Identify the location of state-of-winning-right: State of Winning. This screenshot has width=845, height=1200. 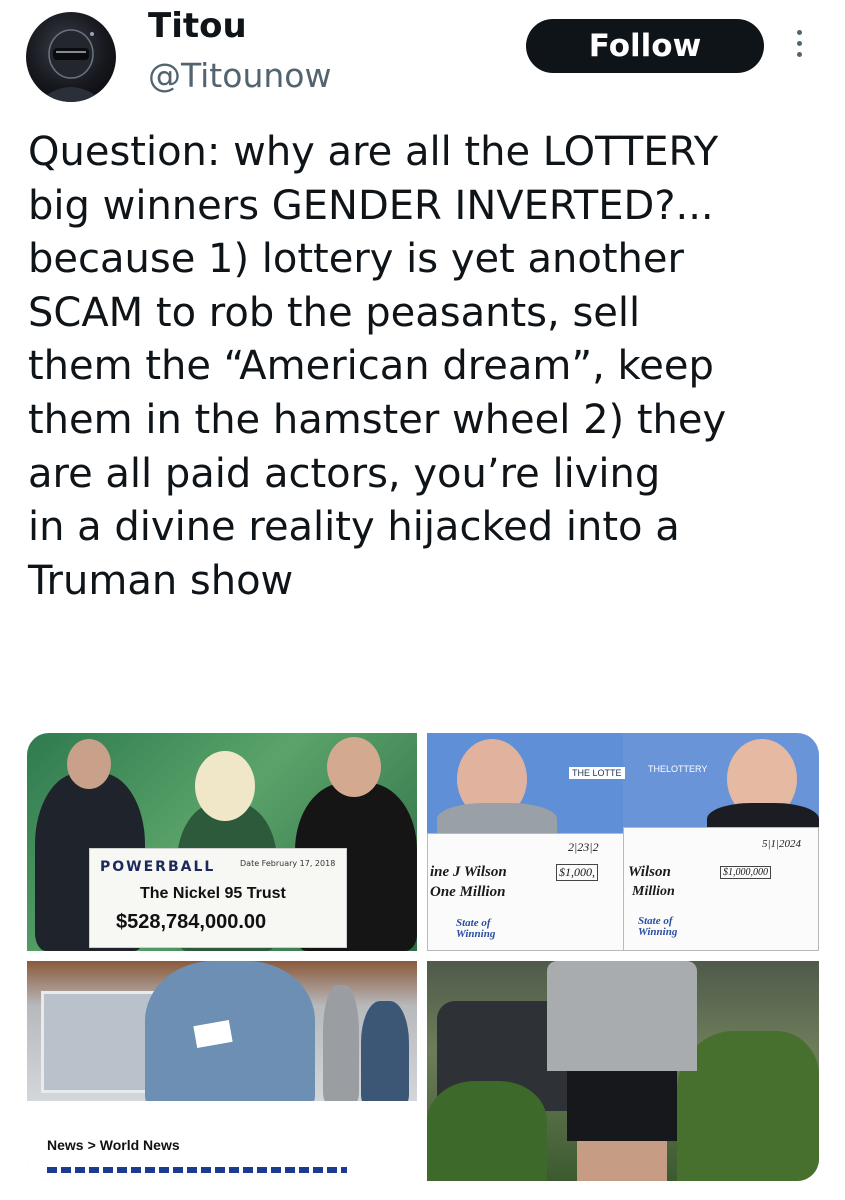
(658, 926).